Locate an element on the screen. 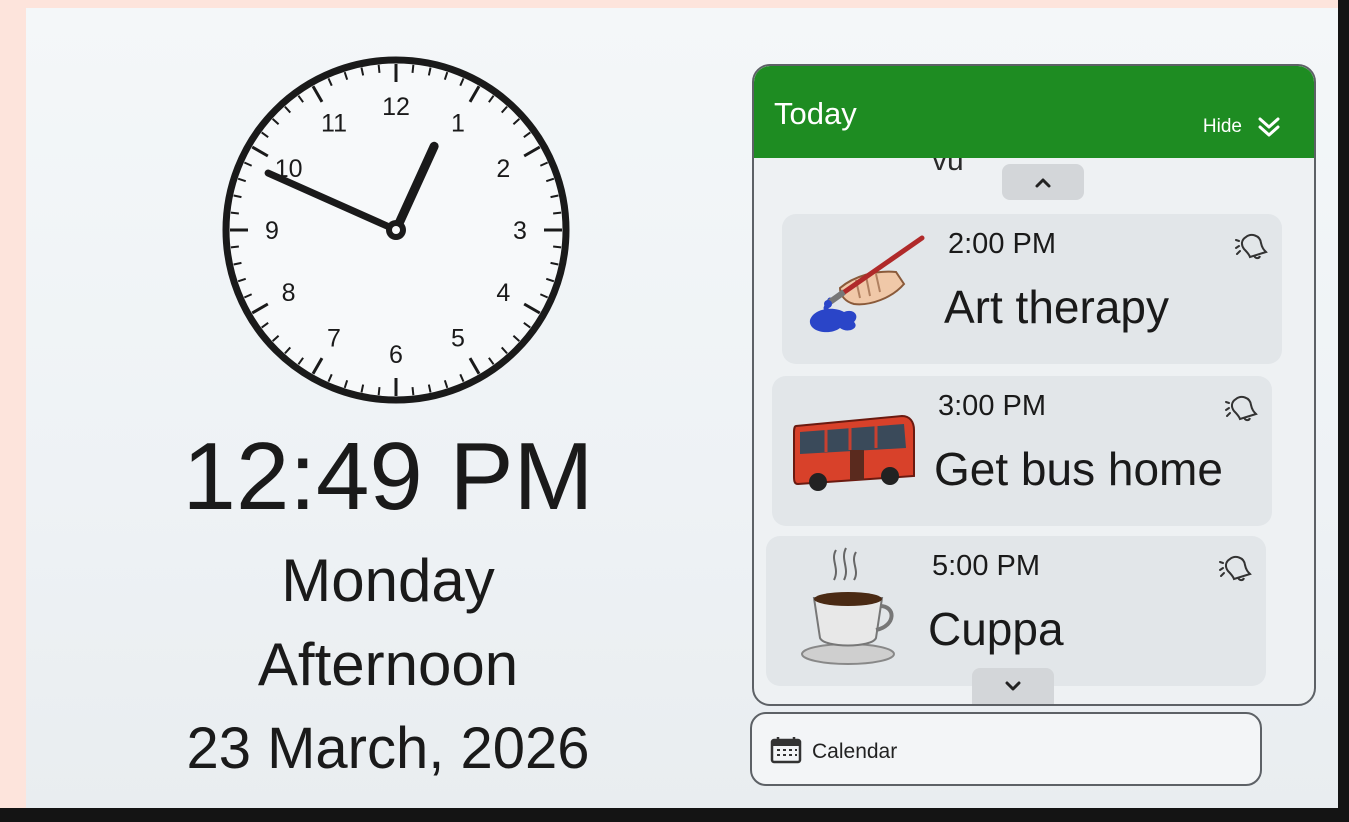 The width and height of the screenshot is (1349, 822). today-header: Today Hide is located at coordinates (1034, 112).